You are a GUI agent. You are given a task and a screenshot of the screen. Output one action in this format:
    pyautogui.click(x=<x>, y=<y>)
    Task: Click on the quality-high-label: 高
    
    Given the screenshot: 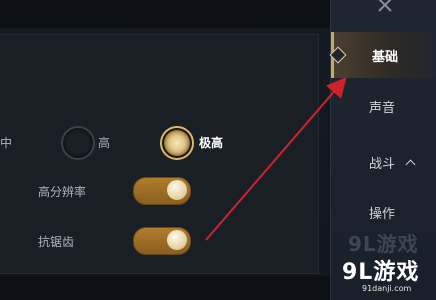 What is the action you would take?
    pyautogui.click(x=104, y=143)
    